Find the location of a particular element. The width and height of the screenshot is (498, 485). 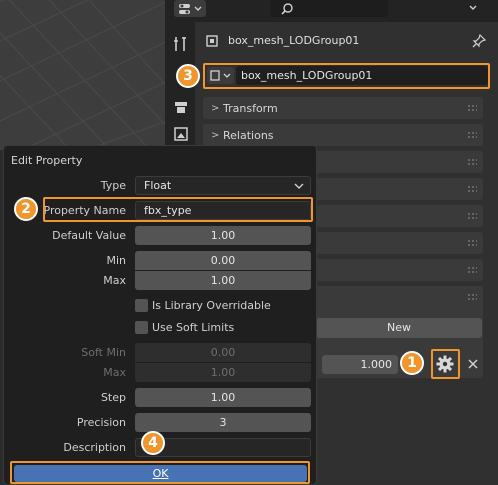

panel-label: Relations is located at coordinates (248, 135).